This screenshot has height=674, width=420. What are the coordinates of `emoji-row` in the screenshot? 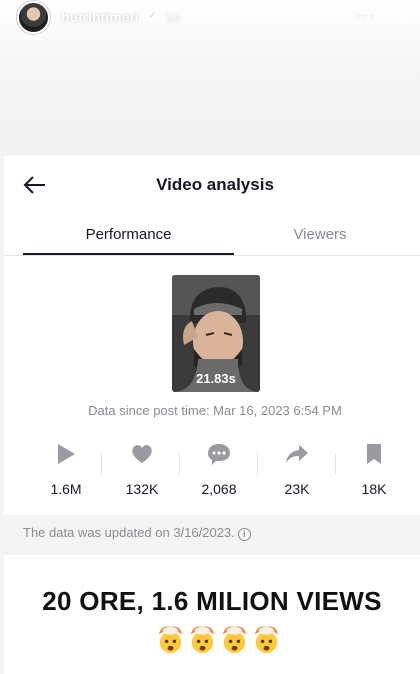 It's located at (219, 639).